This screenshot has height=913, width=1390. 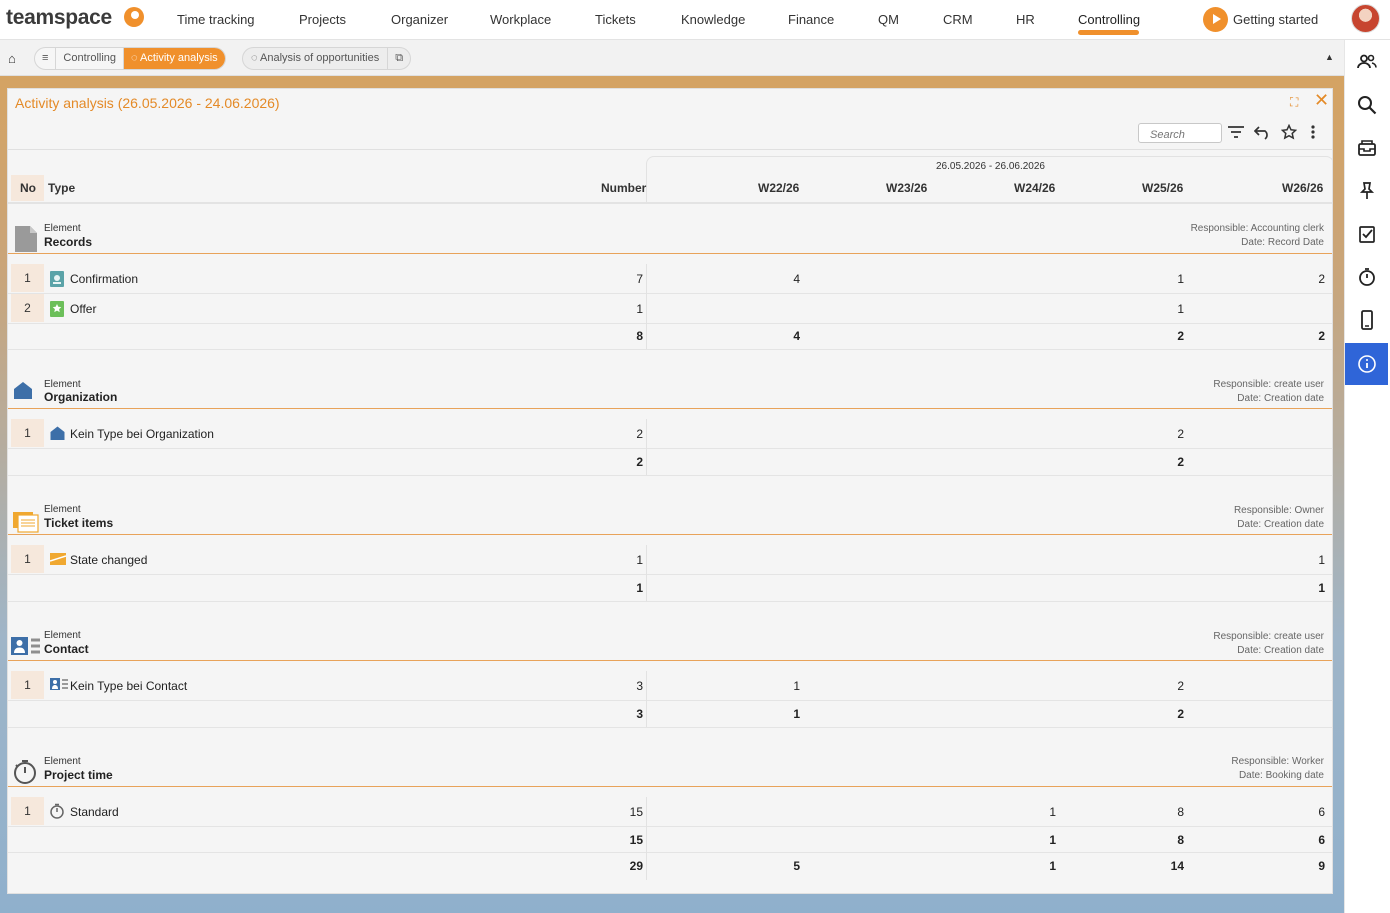 I want to click on teamspace-logo-mark-icon, so click(x=134, y=17).